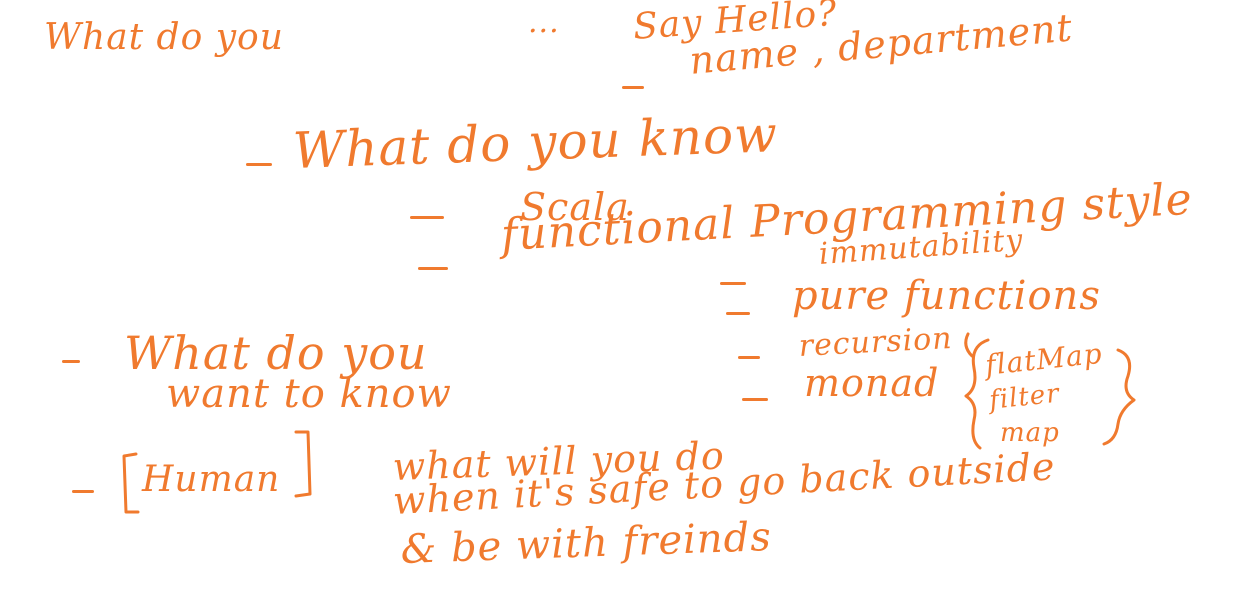 This screenshot has width=1240, height=590. Describe the element at coordinates (303, 464) in the screenshot. I see `right-square-bracket` at that location.